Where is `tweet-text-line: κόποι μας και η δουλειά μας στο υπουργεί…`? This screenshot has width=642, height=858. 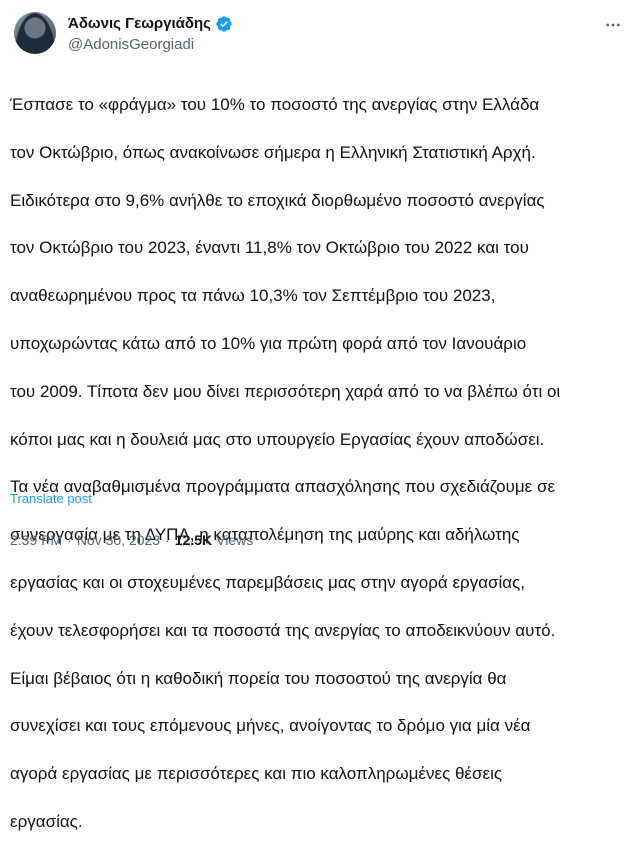
tweet-text-line: κόποι μας και η δουλειά μας στο υπουργεί… is located at coordinates (277, 439).